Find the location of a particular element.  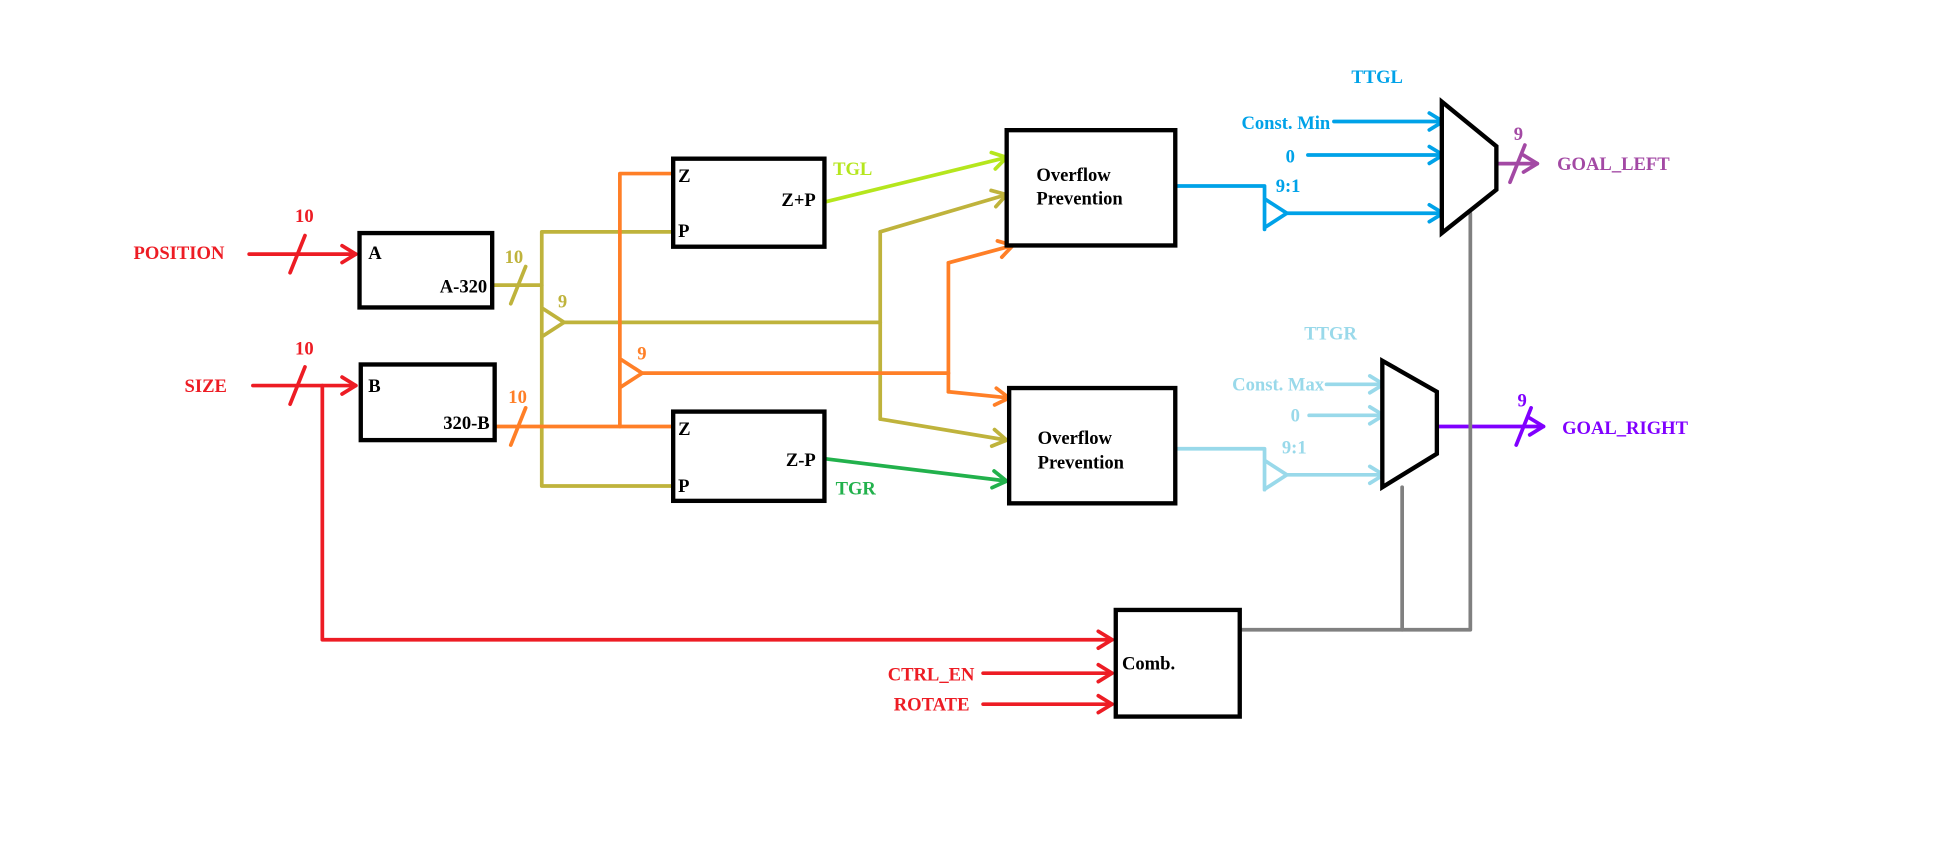

goal-left-label: GOAL_LEFT is located at coordinates (1613, 164).